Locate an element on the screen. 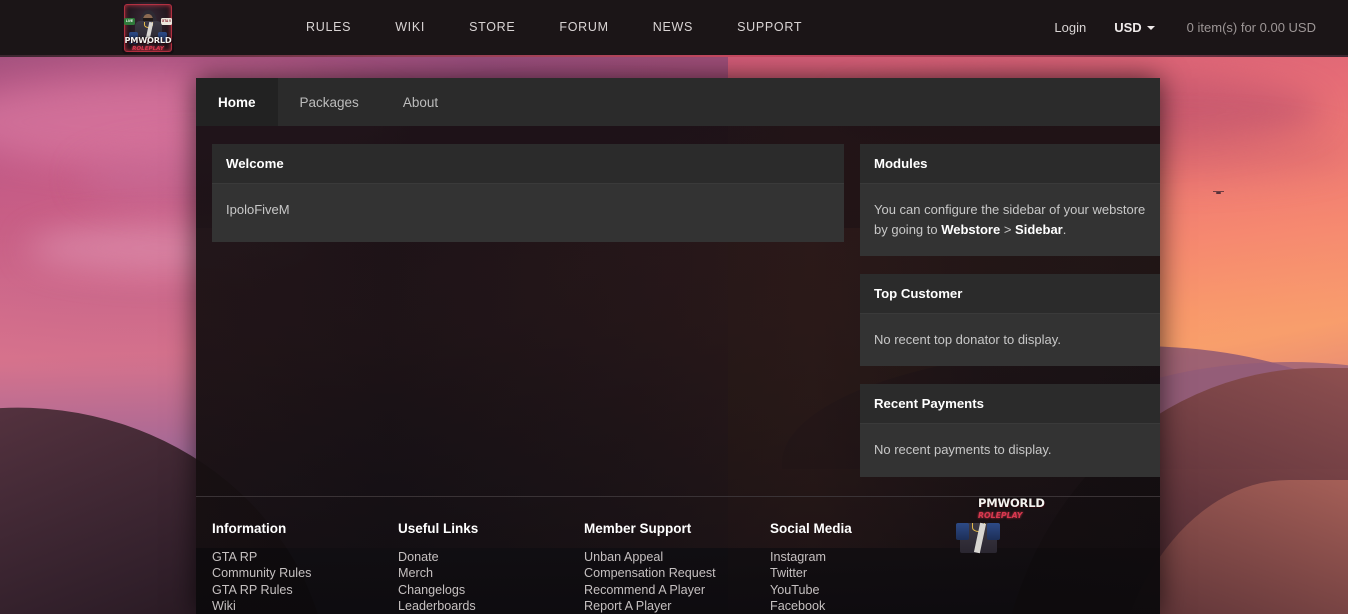 The height and width of the screenshot is (614, 1348). footer-link-unban-appeal: Unban Appeal is located at coordinates (677, 557).